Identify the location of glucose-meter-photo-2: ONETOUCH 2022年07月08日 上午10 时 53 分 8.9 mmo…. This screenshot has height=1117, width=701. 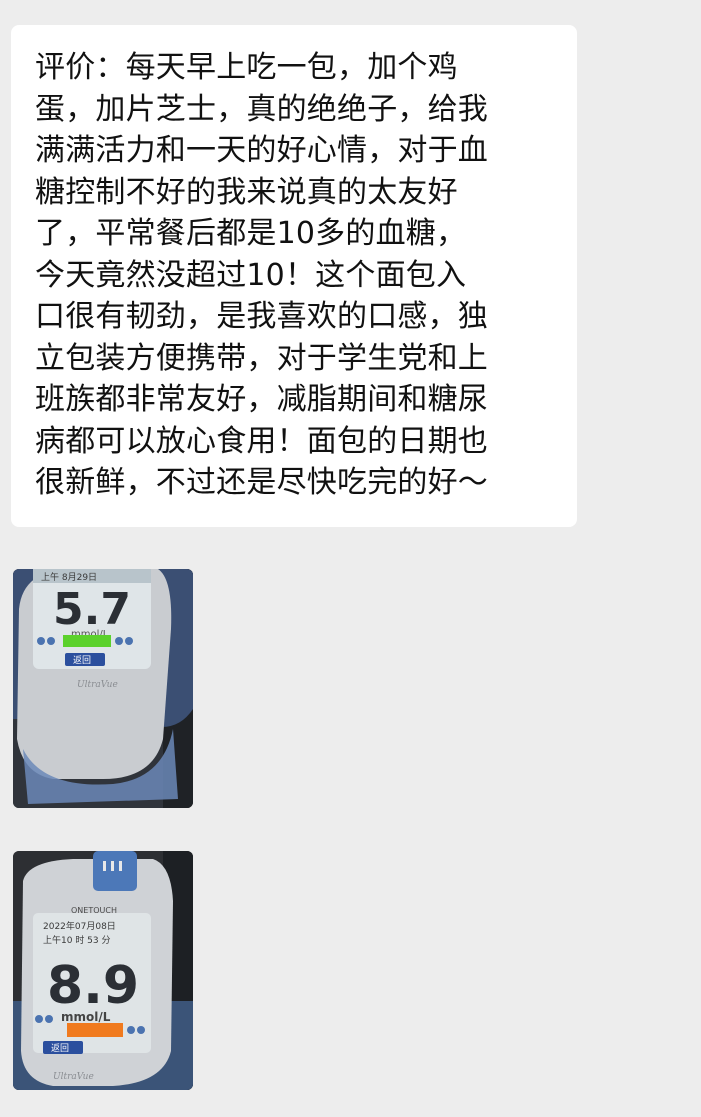
(103, 970).